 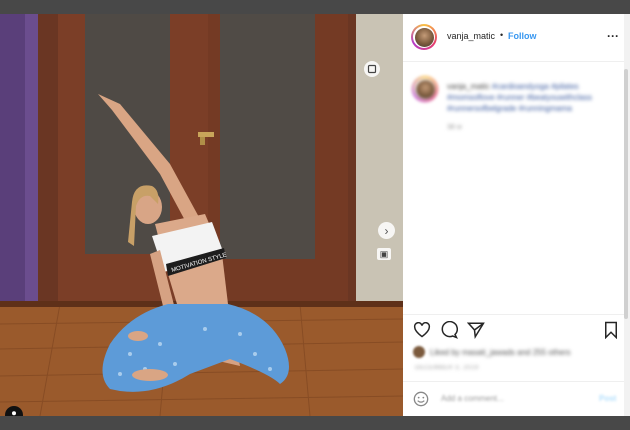 I want to click on scrollbar, so click(x=627, y=215).